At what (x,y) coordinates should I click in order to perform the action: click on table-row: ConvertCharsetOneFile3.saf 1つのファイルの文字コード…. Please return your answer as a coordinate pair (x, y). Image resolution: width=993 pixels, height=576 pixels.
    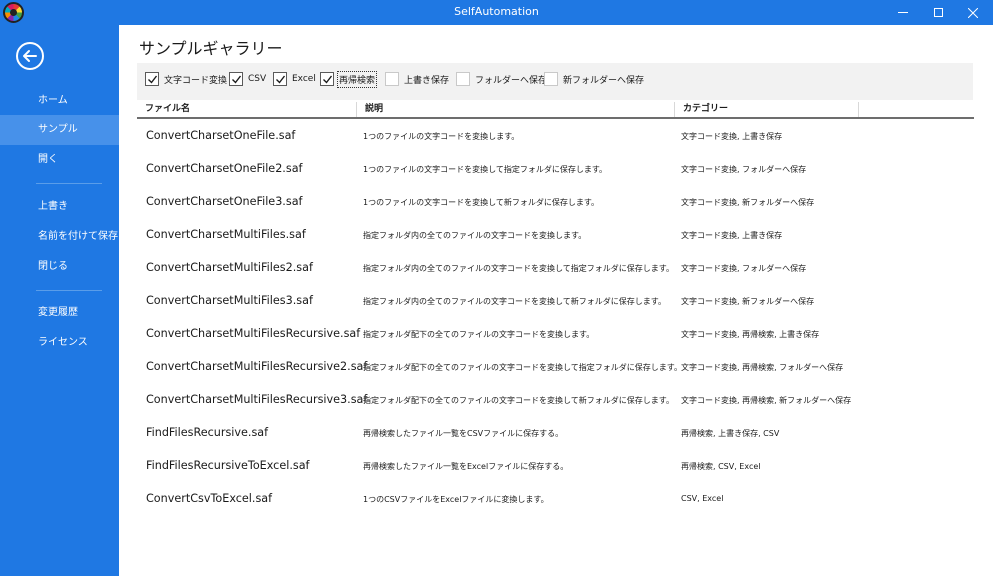
    Looking at the image, I should click on (555, 203).